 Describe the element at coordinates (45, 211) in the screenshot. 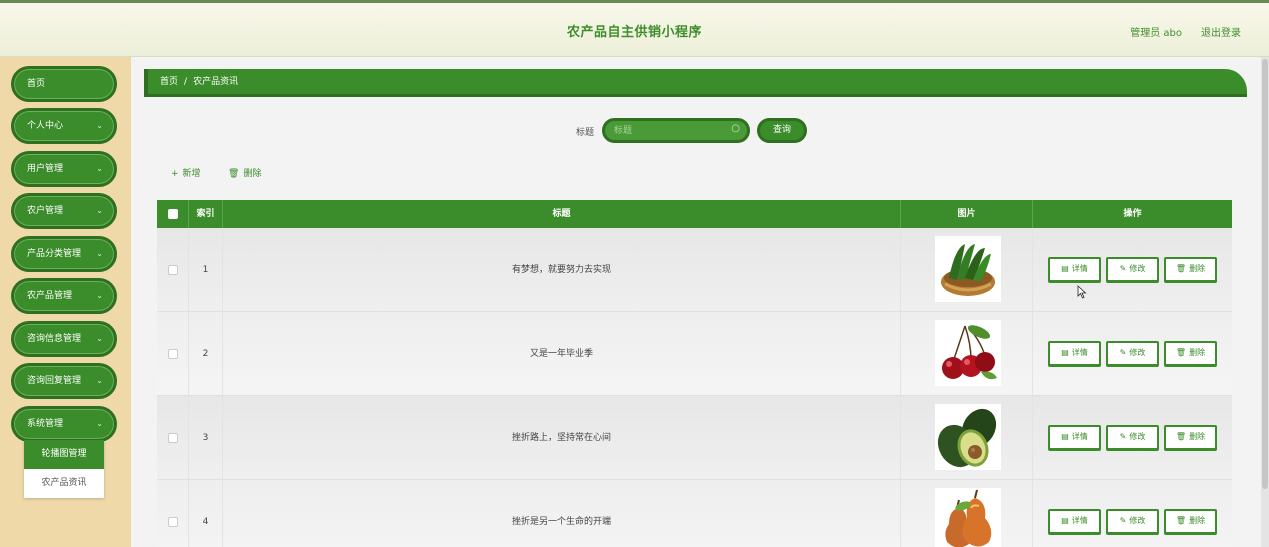

I see `sidebar-item-label: 农户管理` at that location.